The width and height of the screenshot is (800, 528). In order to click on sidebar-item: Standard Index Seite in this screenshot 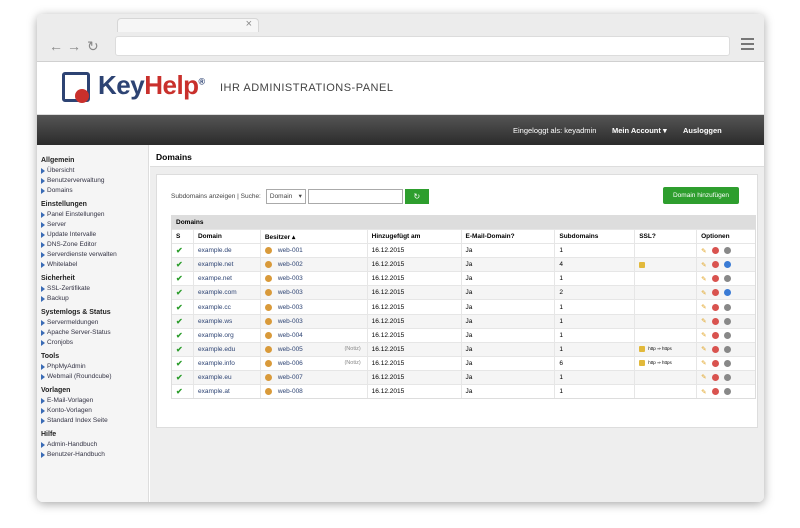, I will do `click(94, 421)`.